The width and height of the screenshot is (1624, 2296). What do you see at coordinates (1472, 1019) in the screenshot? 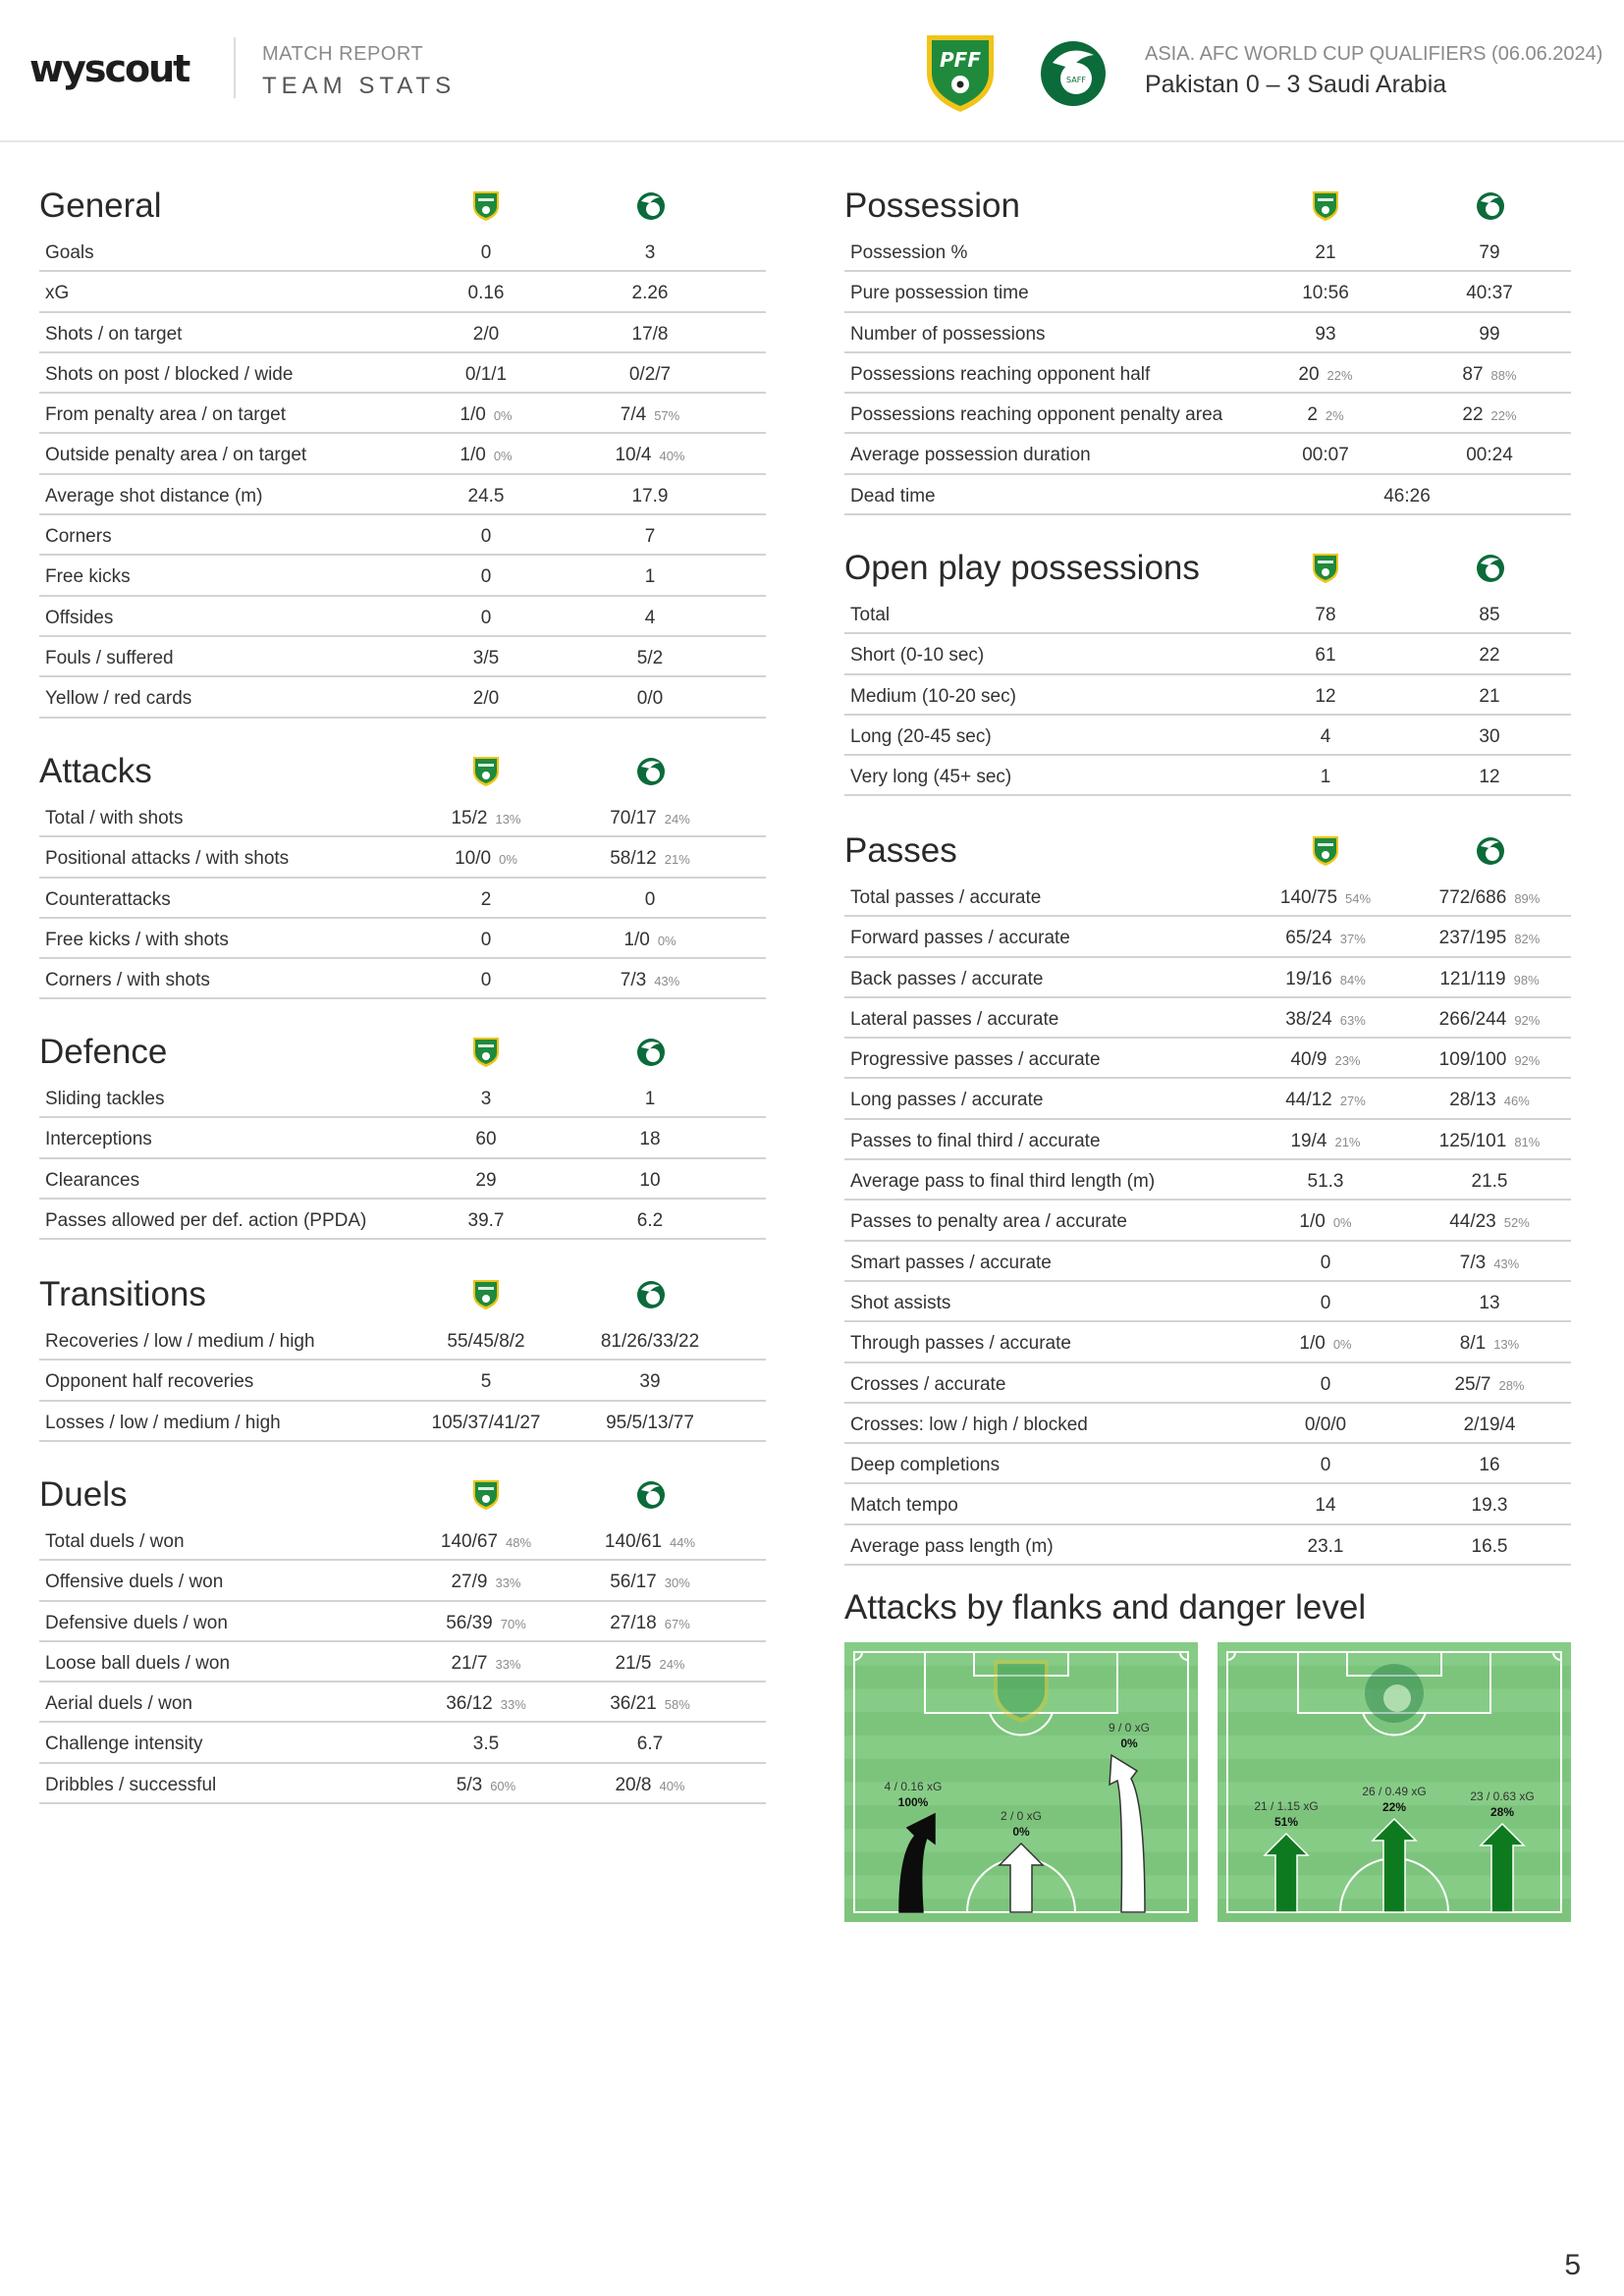
I see `away-value: 266/244` at bounding box center [1472, 1019].